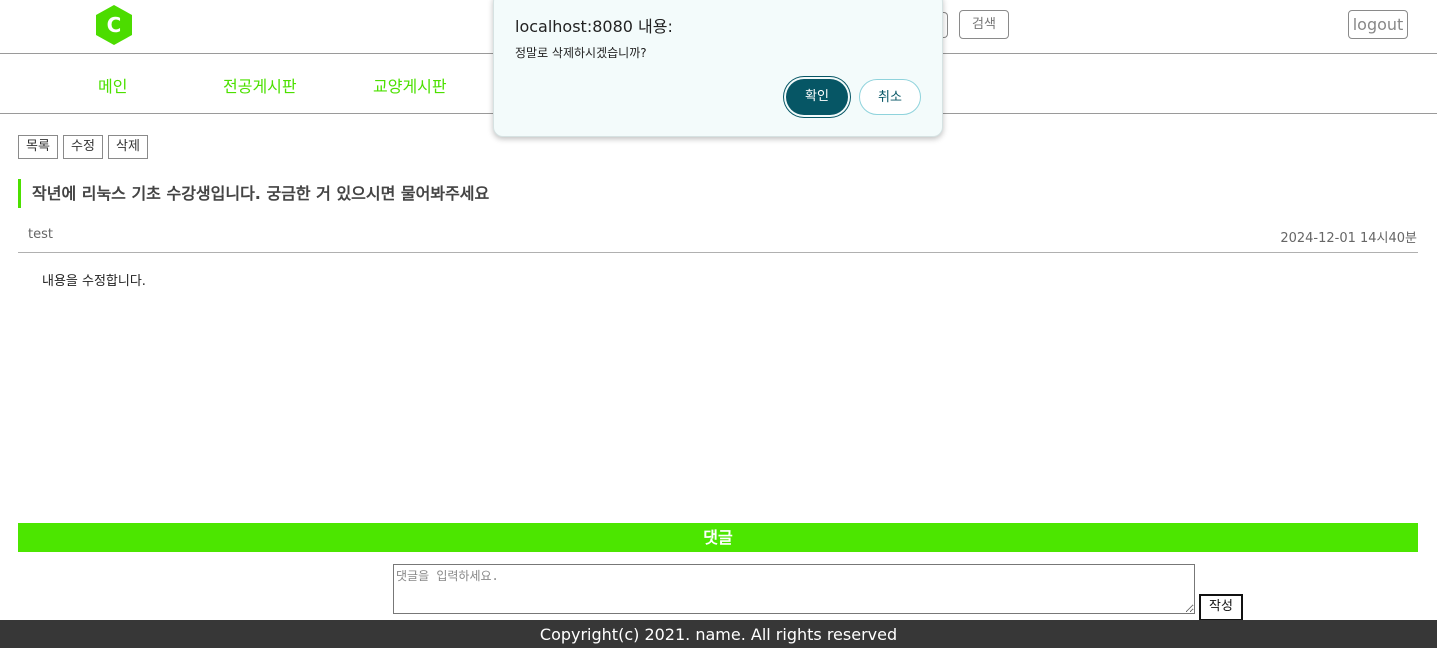  I want to click on confirm-dialog: localhost:8080 내용: 정말로 삭제하시겠습니까? 확인 취소, so click(718, 68).